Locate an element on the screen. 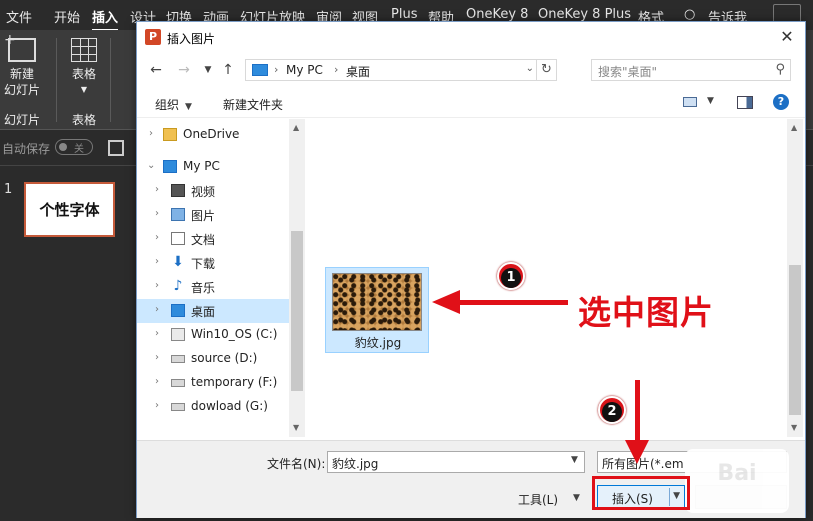 This screenshot has height=521, width=813. back-button: ← is located at coordinates (156, 70).